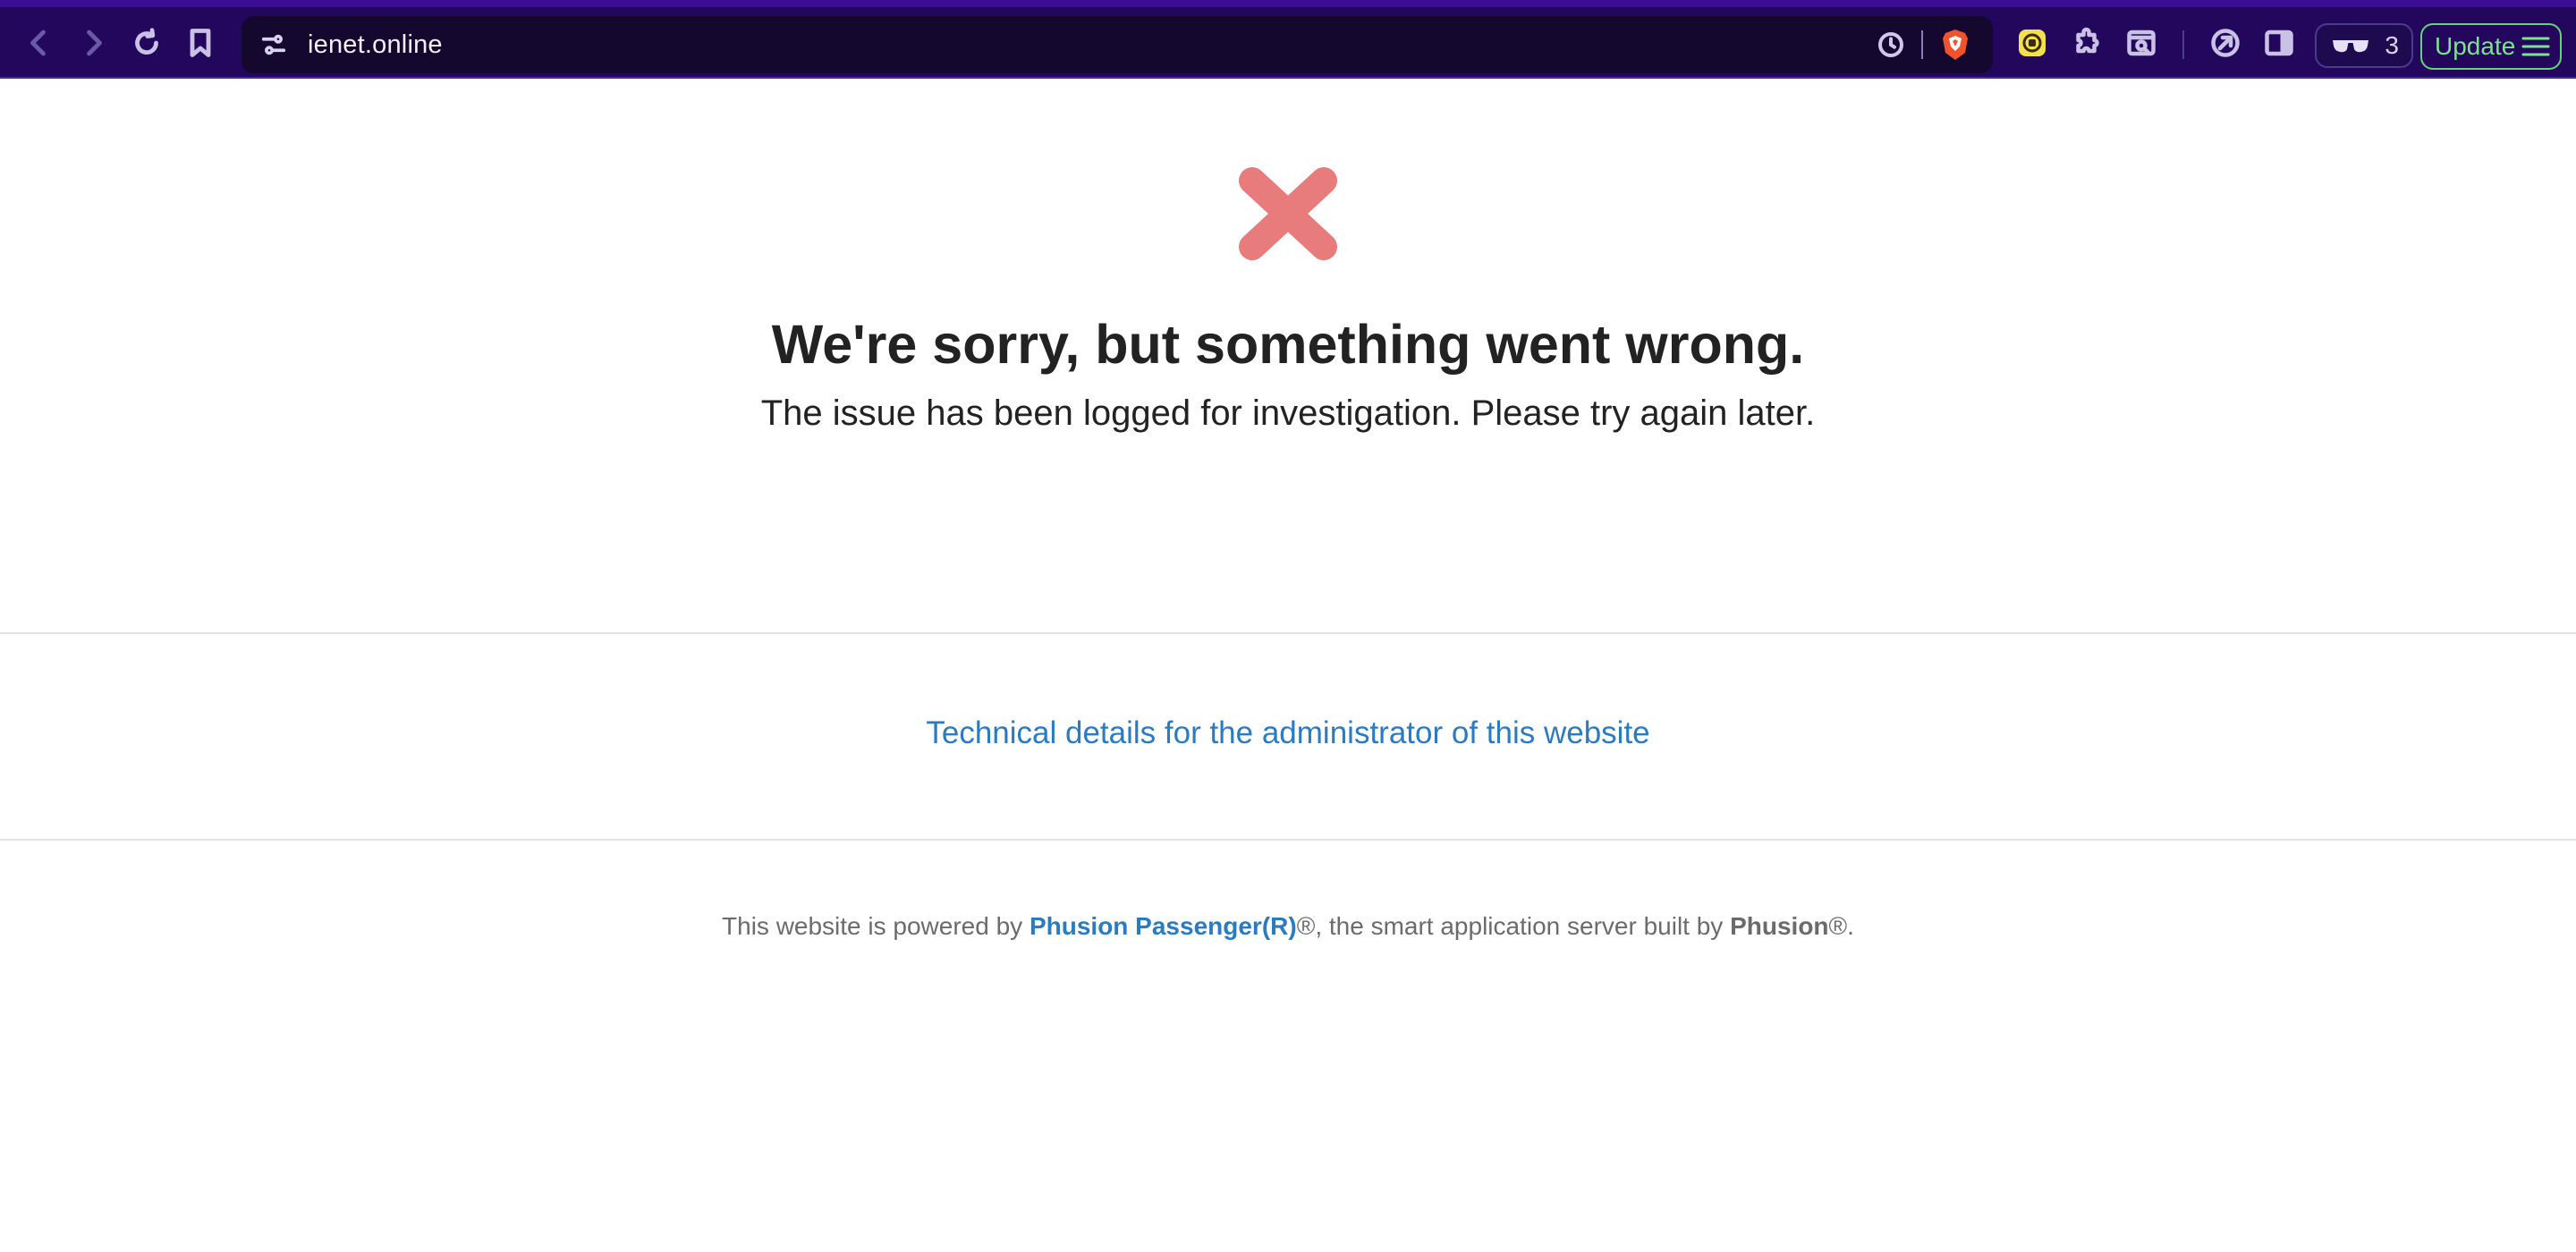  What do you see at coordinates (1288, 840) in the screenshot?
I see `divider-bottom` at bounding box center [1288, 840].